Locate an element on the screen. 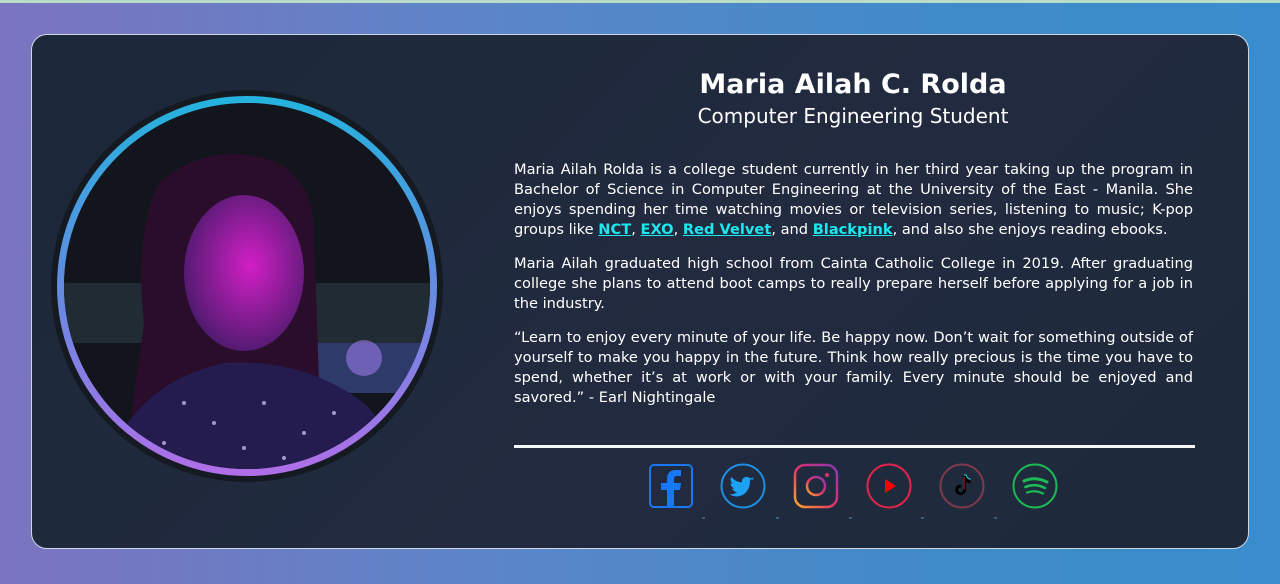 The width and height of the screenshot is (1280, 584). link-red-velvet: Red Velvet is located at coordinates (727, 229).